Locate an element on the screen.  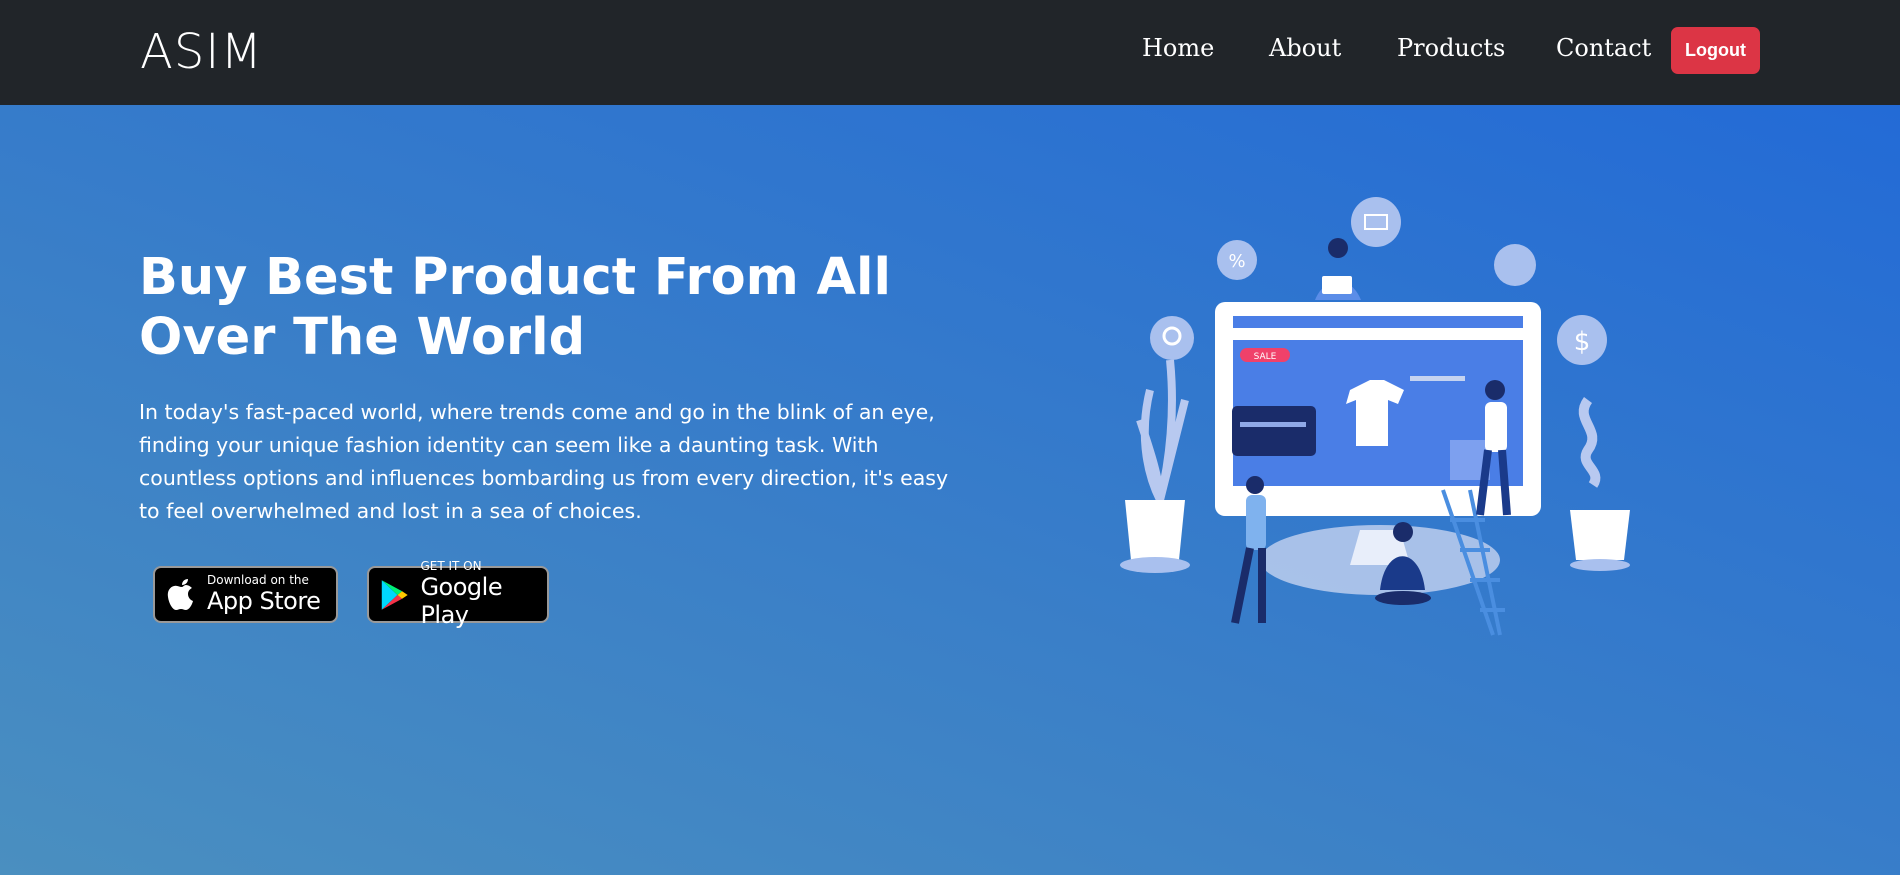
nav-contact: Contact is located at coordinates (1603, 48).